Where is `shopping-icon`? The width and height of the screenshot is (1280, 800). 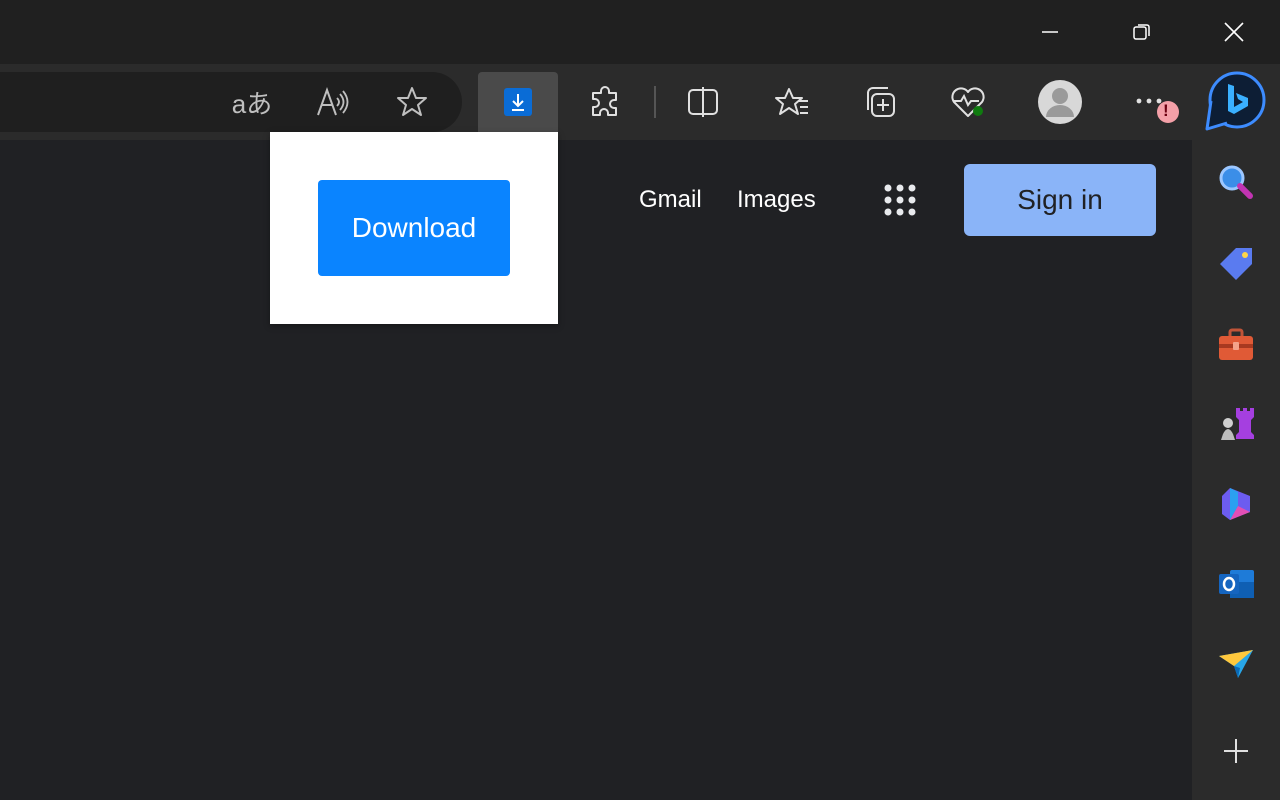 shopping-icon is located at coordinates (1236, 264).